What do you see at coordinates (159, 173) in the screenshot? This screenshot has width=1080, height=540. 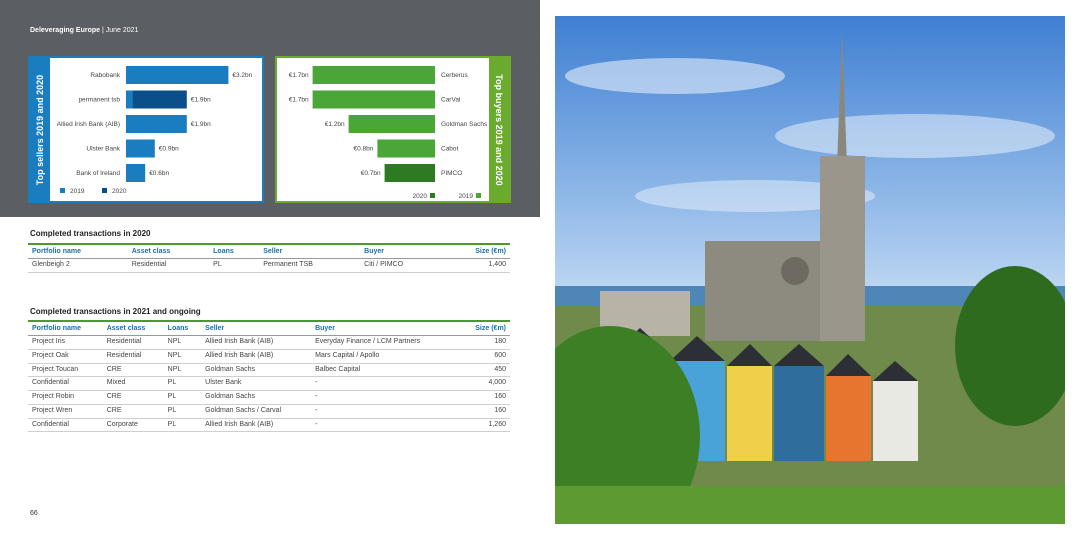 I see `seller-data-label: €0.6bn` at bounding box center [159, 173].